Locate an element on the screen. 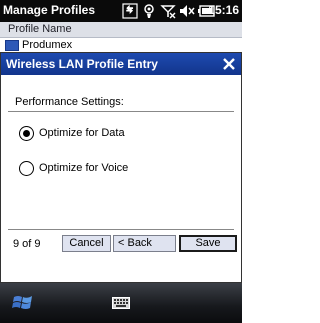 The image size is (320, 323). page-indicator: 9 of 9 is located at coordinates (27, 244).